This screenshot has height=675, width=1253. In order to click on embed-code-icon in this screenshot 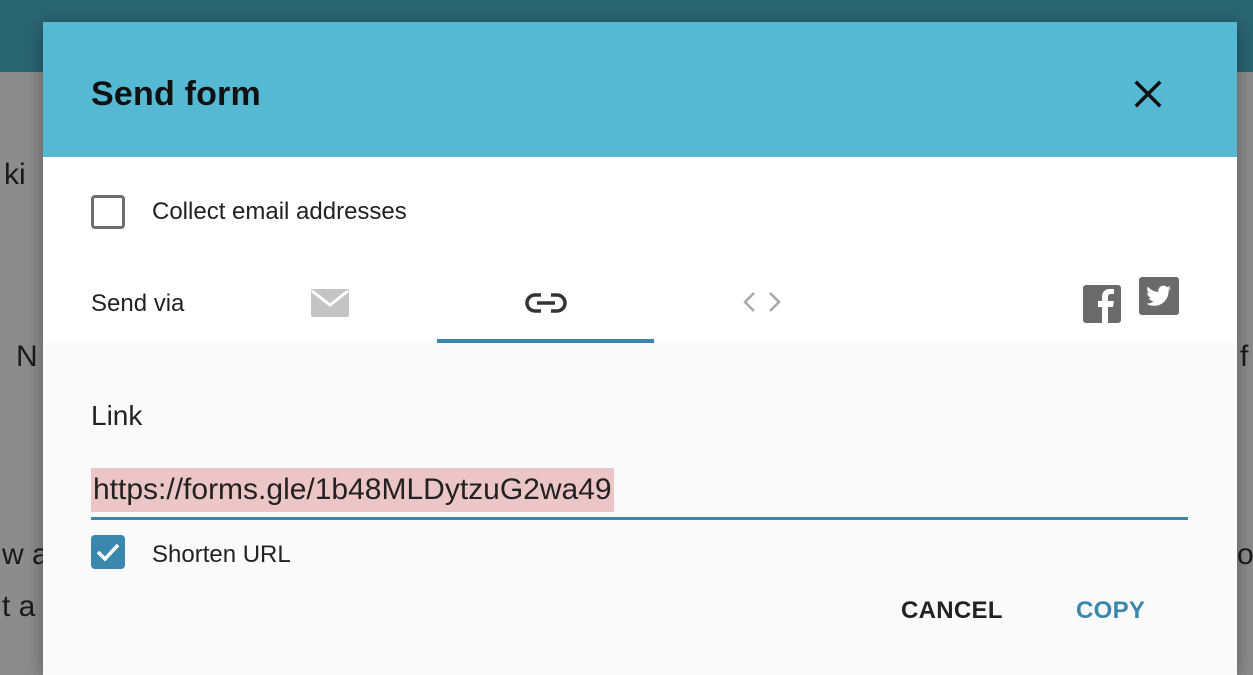, I will do `click(762, 302)`.